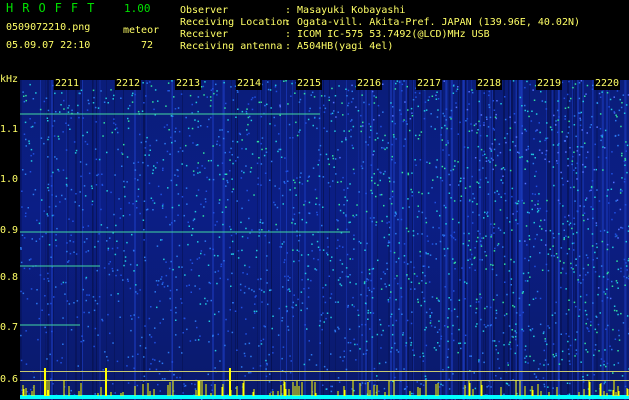  Describe the element at coordinates (9, 79) in the screenshot. I see `y-unit-label: kHz` at that location.